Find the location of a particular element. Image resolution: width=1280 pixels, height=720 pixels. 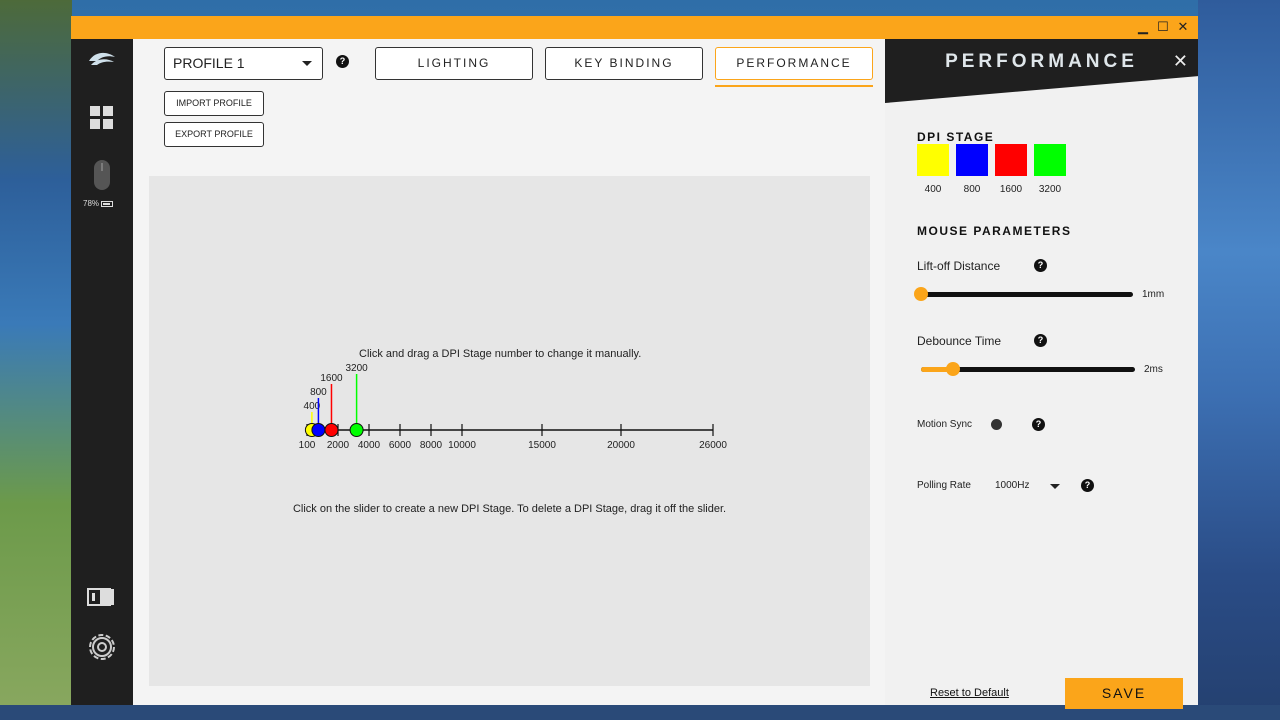

desktop-background-right is located at coordinates (1239, 360).